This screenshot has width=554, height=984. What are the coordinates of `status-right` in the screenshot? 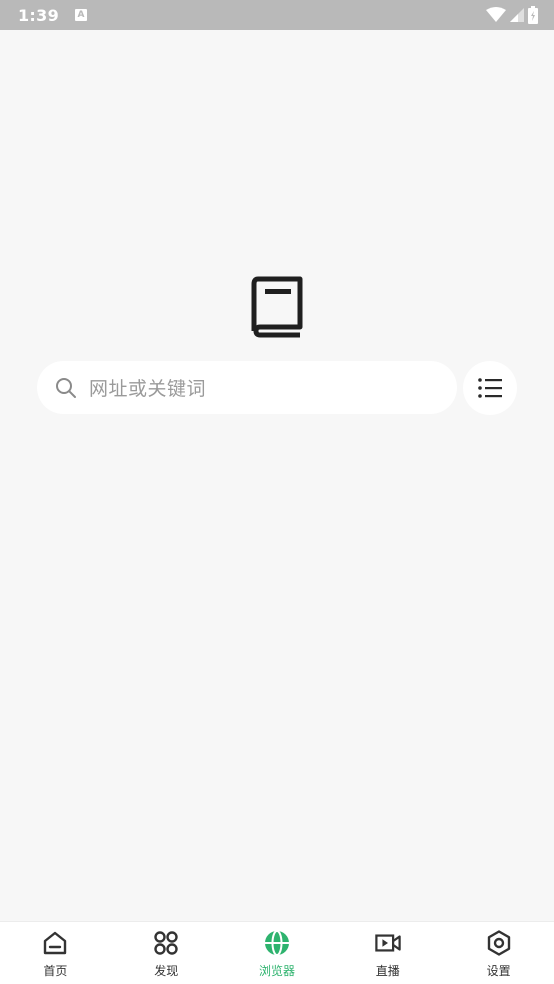 It's located at (512, 15).